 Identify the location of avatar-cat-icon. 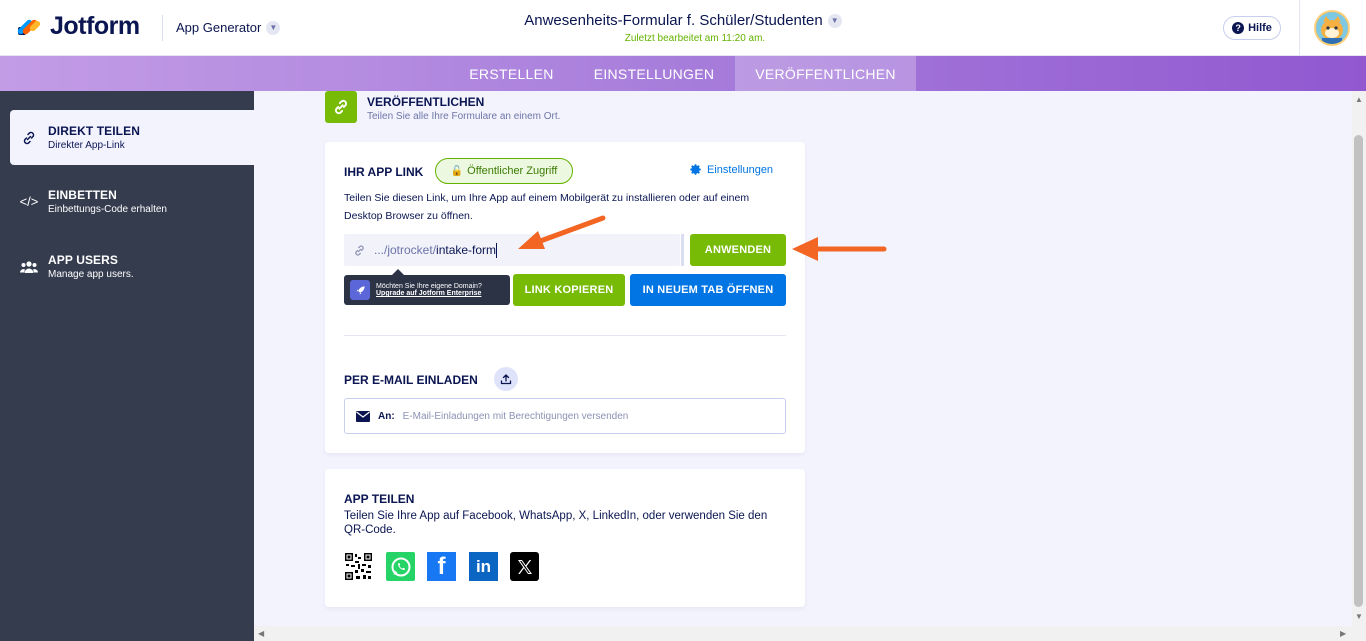
(1332, 28).